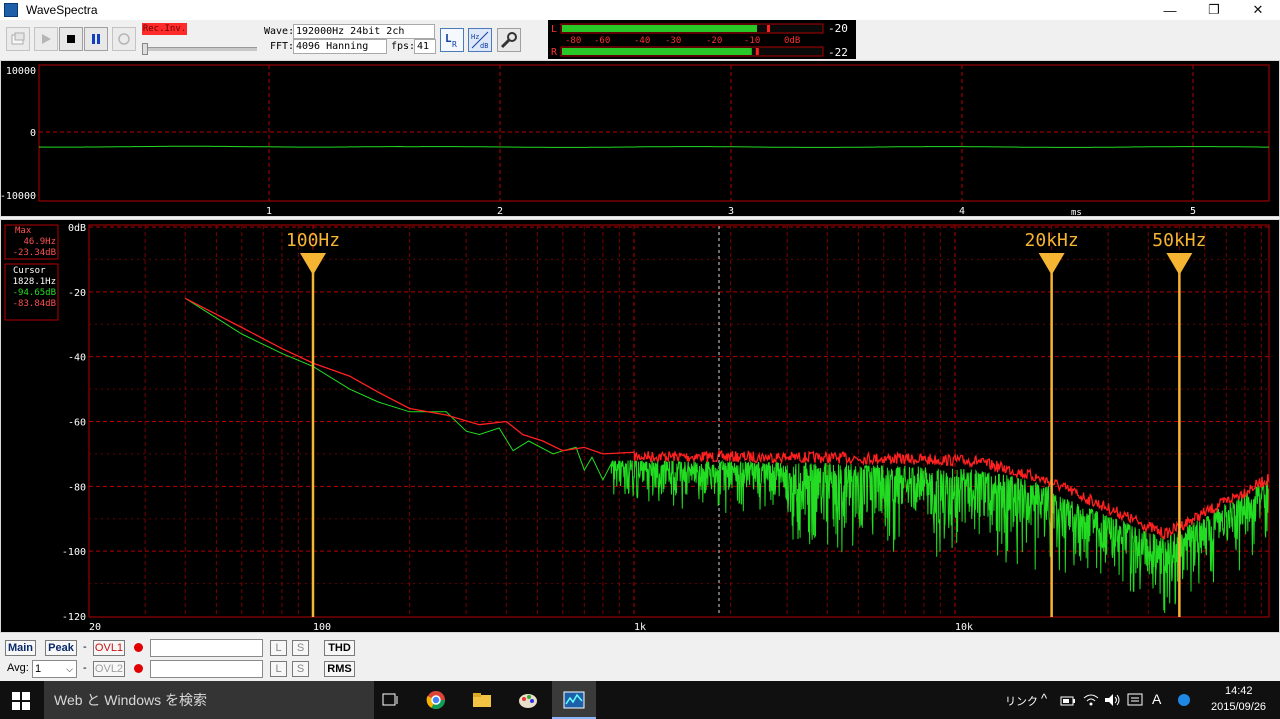 This screenshot has width=1280, height=719. I want to click on open-file-button, so click(18, 39).